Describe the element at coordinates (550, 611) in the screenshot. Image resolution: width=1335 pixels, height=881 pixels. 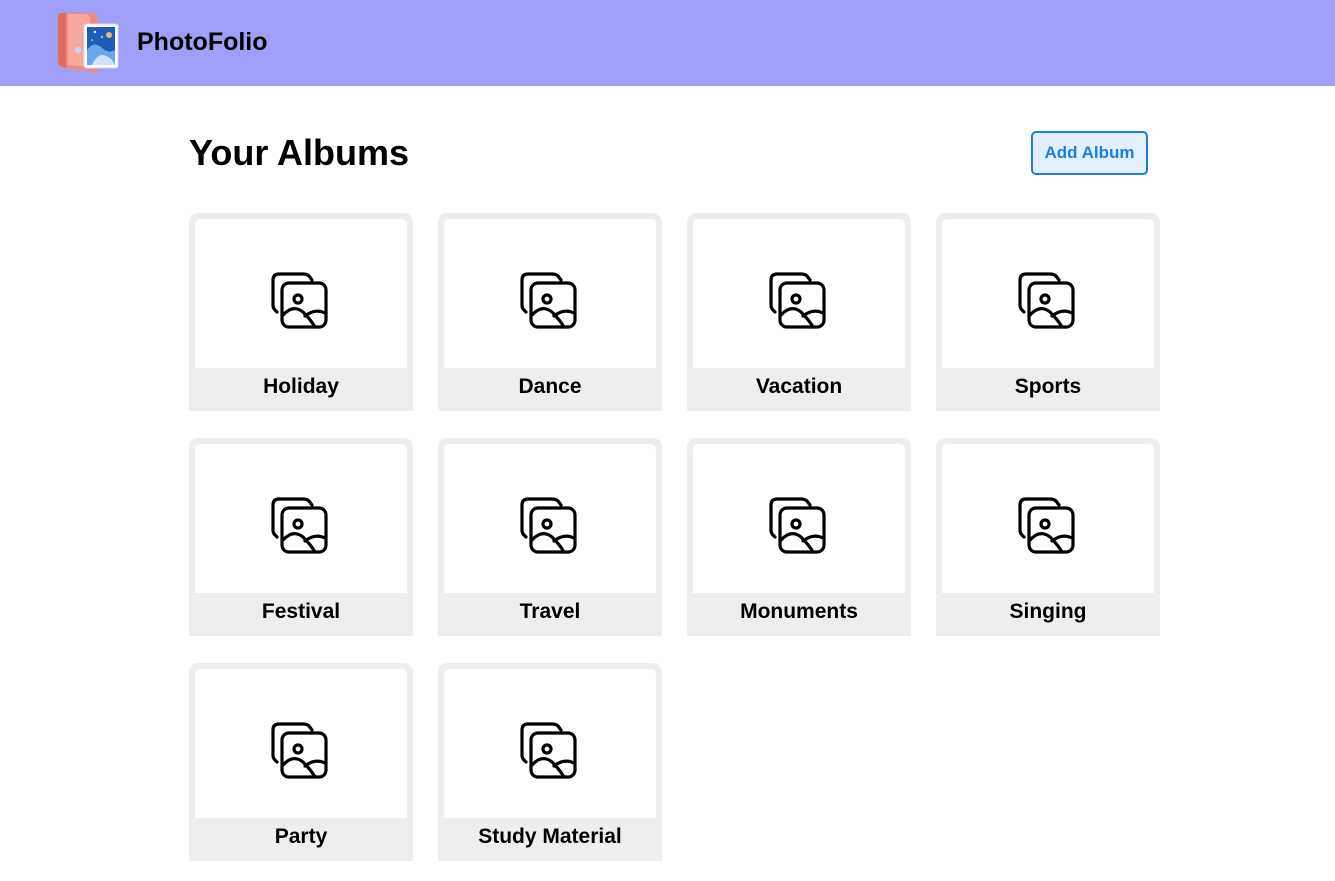
I see `album-name: Travel` at that location.